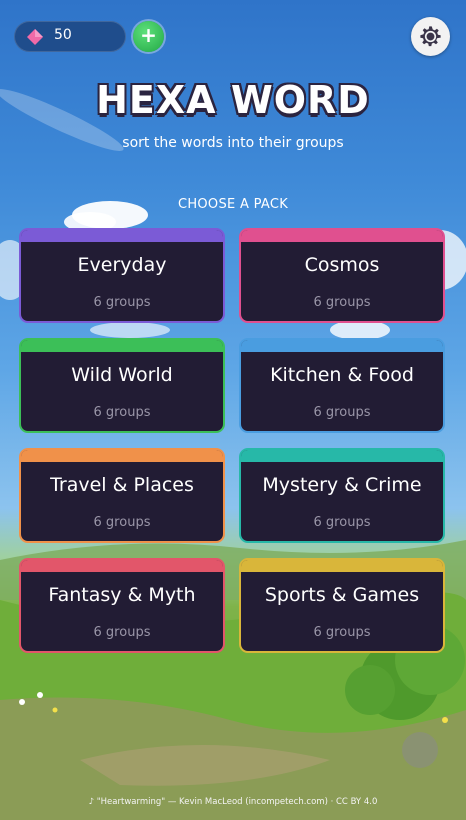  I want to click on pack-name: Wild World, so click(122, 375).